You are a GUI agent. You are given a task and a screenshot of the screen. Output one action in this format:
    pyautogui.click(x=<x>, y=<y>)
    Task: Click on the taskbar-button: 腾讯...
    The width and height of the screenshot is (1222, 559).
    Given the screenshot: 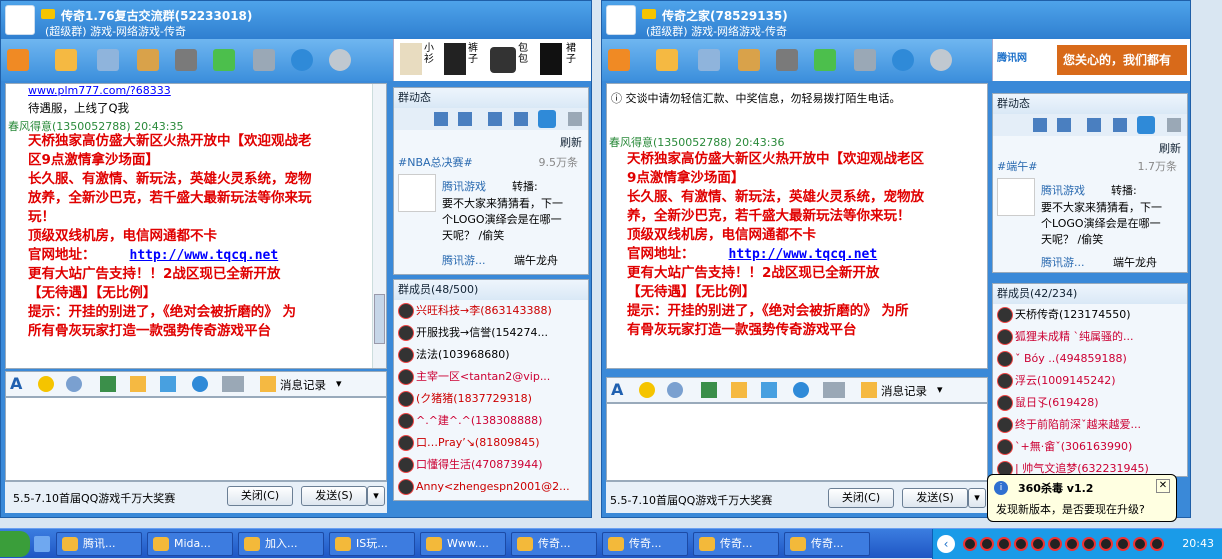 What is the action you would take?
    pyautogui.click(x=99, y=544)
    